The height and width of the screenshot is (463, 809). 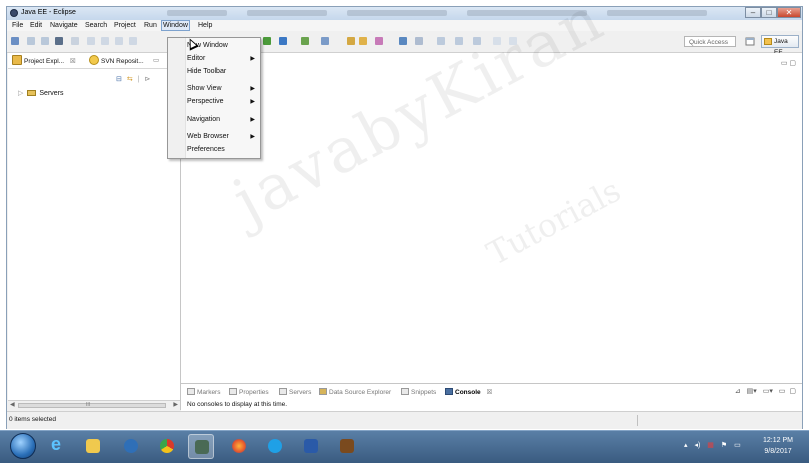 I want to click on left-tabbar: Project Expl... ☒ SVN Reposit... ▭, so click(x=94, y=61).